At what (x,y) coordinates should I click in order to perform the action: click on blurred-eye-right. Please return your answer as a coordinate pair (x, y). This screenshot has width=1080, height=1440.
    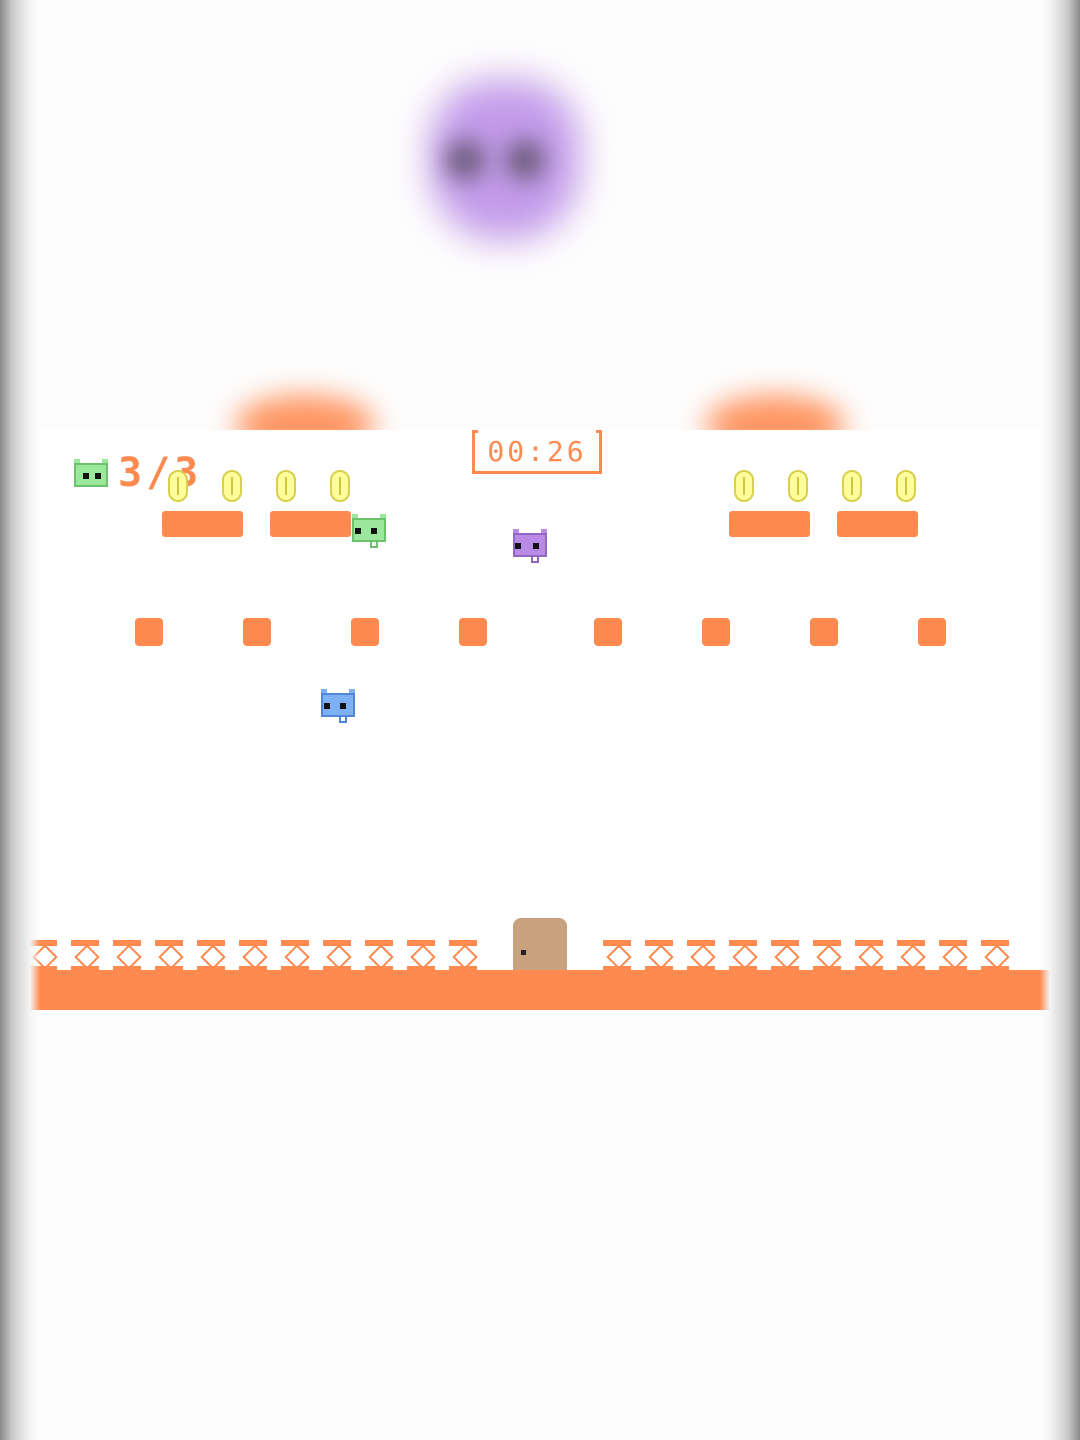
    Looking at the image, I should click on (525, 160).